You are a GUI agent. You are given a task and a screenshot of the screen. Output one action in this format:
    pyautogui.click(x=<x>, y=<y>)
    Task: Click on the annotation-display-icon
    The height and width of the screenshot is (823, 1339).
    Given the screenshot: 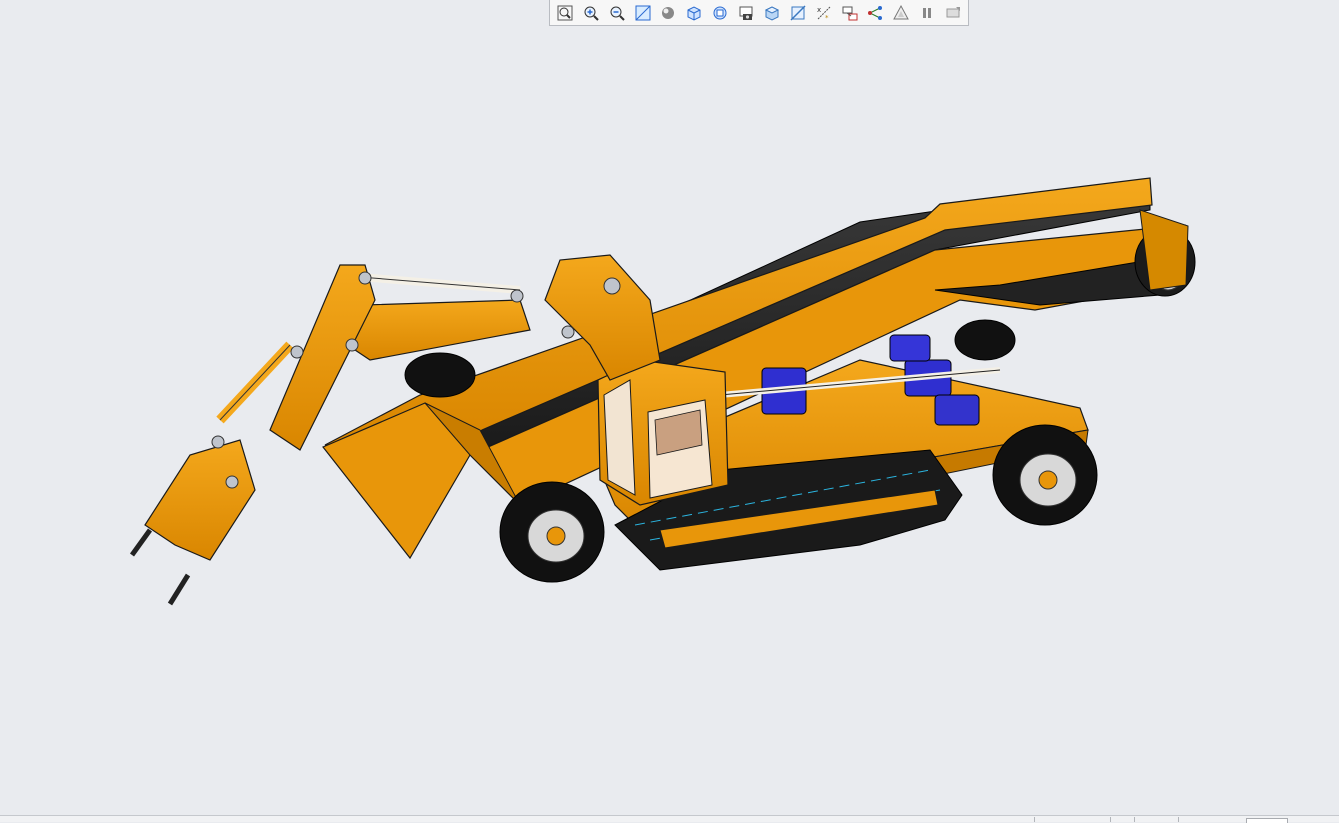 What is the action you would take?
    pyautogui.click(x=850, y=13)
    